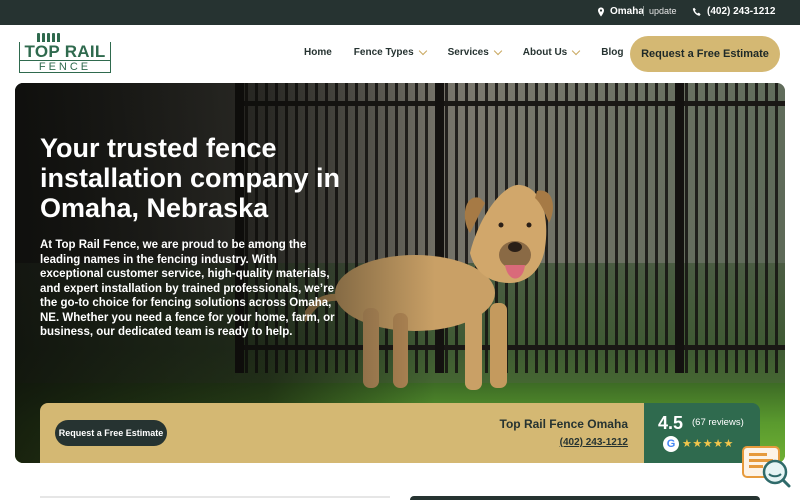 The image size is (800, 500). Describe the element at coordinates (594, 442) in the screenshot. I see `business-phone-link: (402) 243-1212` at that location.